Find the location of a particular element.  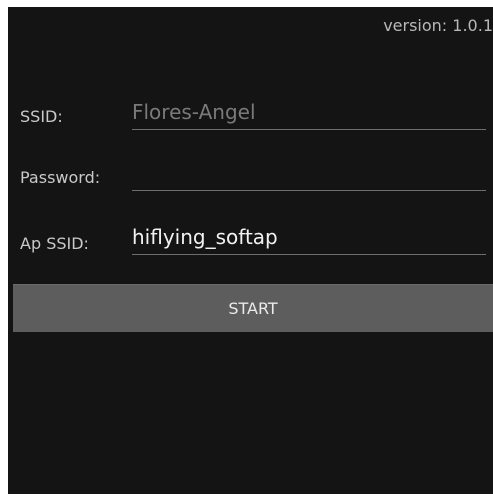

ssid-row: SSID: Flores-Angel is located at coordinates (250, 116).